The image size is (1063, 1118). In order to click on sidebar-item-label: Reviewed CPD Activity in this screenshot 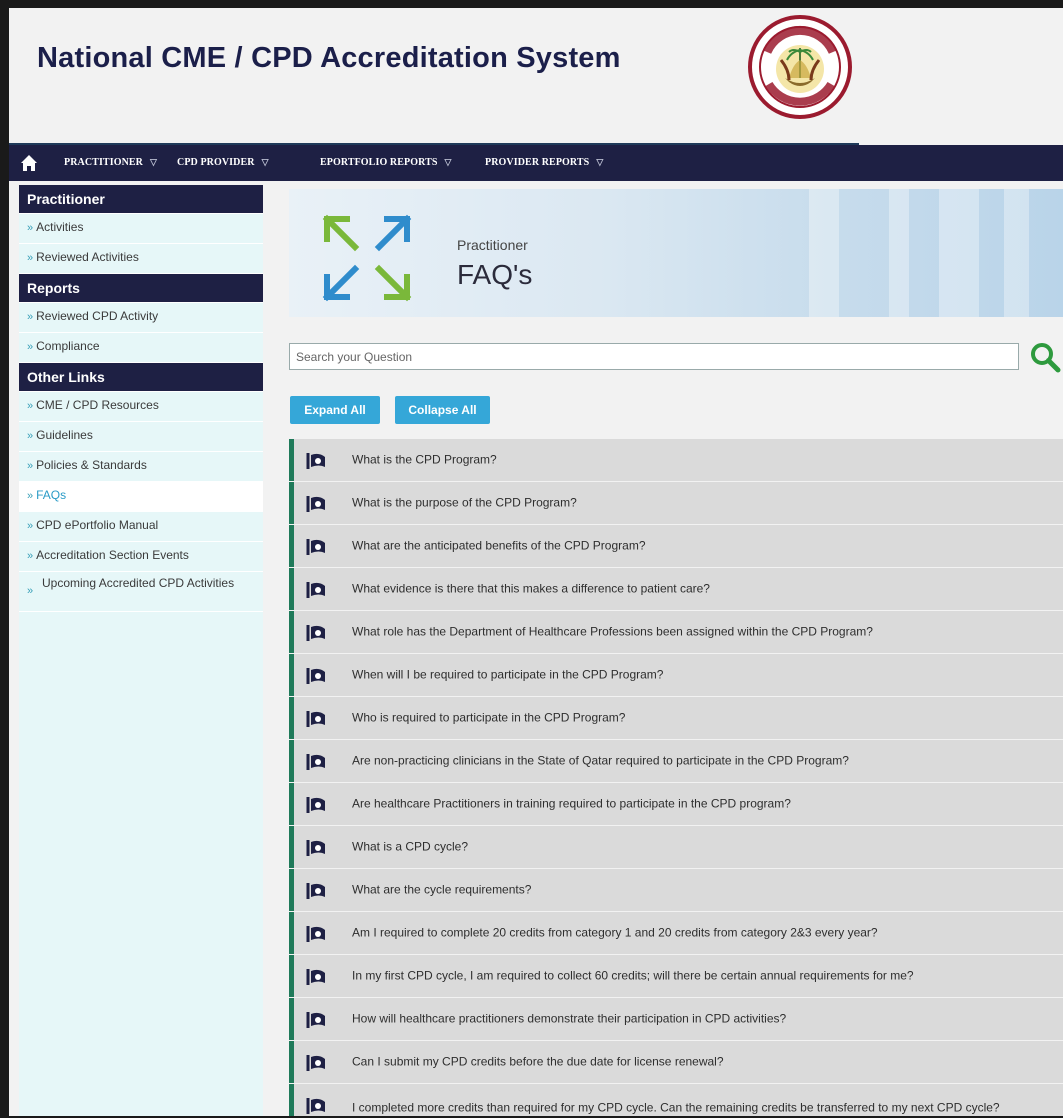, I will do `click(97, 316)`.